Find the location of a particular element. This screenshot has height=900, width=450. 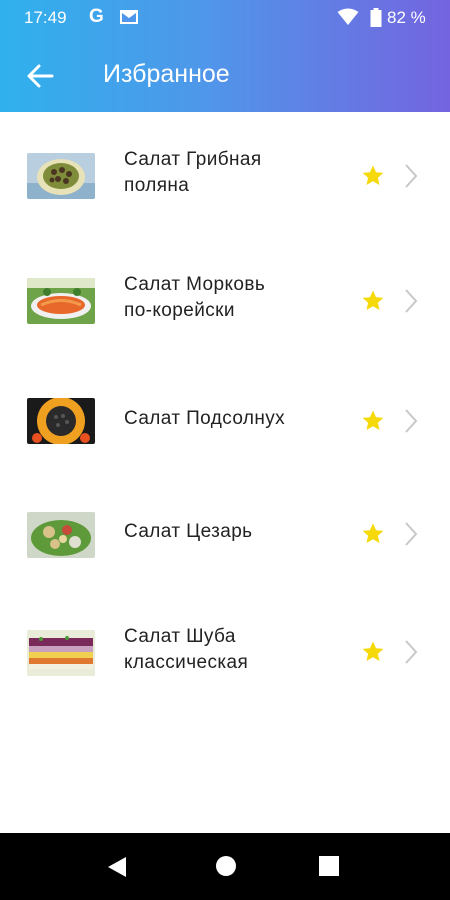

nav-recents-icon is located at coordinates (329, 866).